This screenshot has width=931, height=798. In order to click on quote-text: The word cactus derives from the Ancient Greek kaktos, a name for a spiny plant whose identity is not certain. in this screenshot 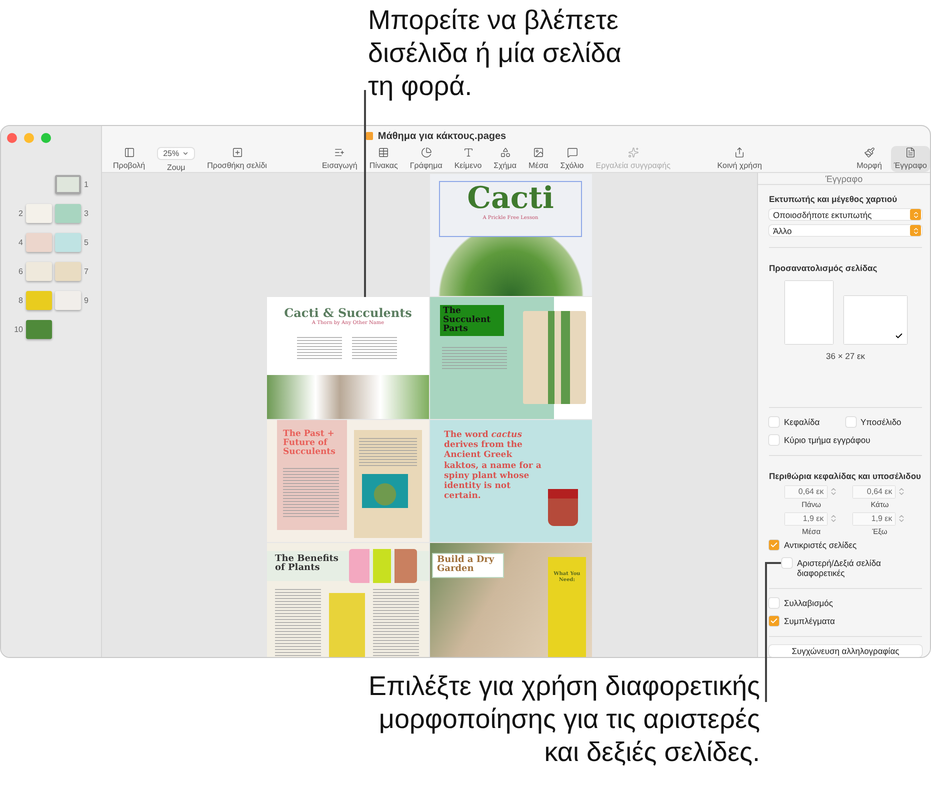, I will do `click(493, 466)`.